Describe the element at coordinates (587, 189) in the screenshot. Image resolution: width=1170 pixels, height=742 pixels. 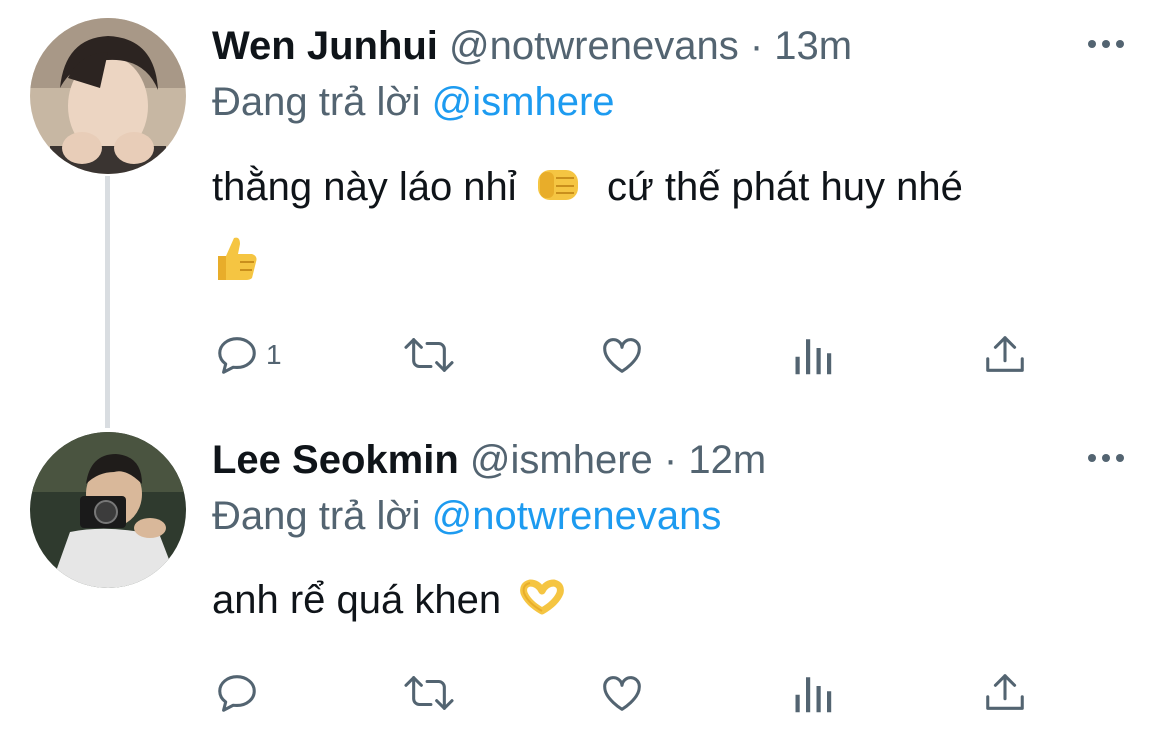
I see `tweet-text: thằng này láo nhỉ cứ thế phát huy nhé` at that location.